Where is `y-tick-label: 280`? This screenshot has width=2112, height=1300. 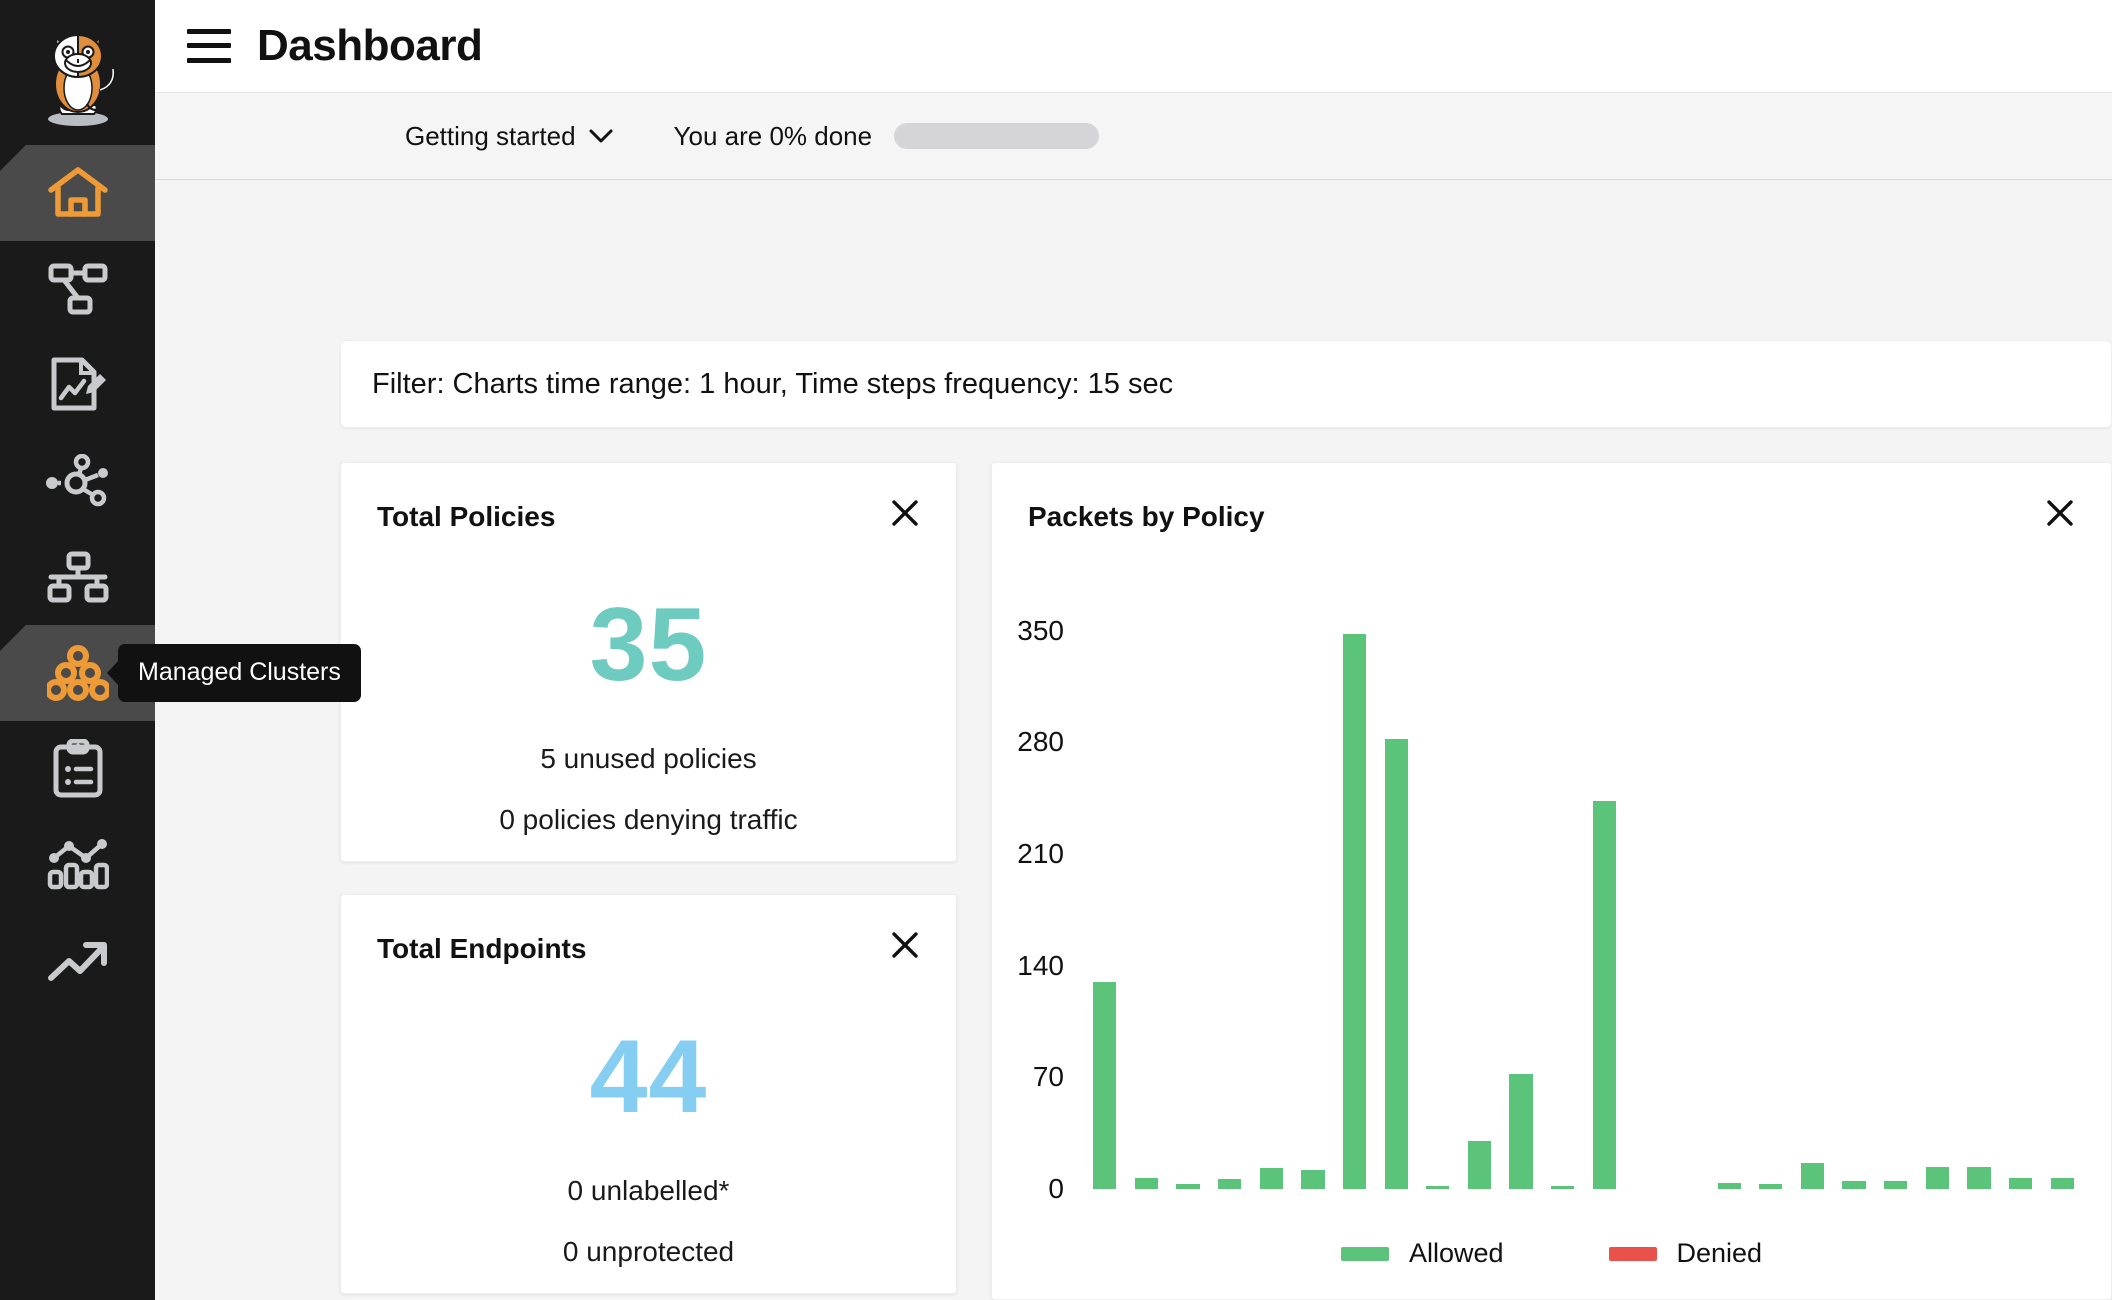 y-tick-label: 280 is located at coordinates (1040, 742).